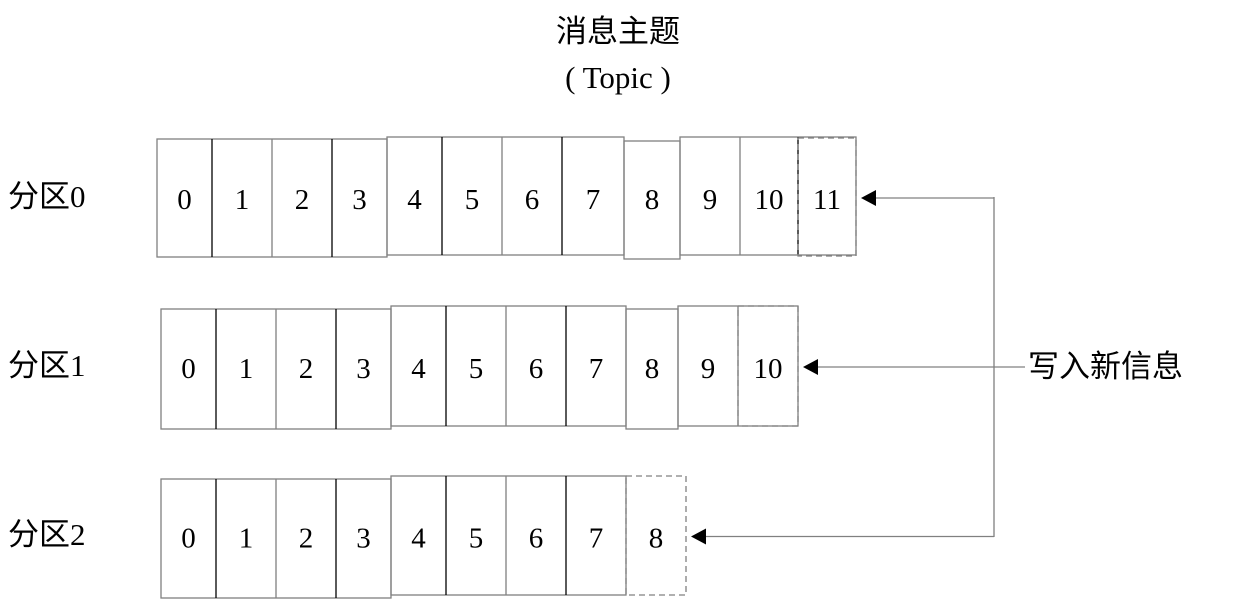 The height and width of the screenshot is (607, 1240). Describe the element at coordinates (618, 77) in the screenshot. I see `title-line-2: ( Topic )` at that location.